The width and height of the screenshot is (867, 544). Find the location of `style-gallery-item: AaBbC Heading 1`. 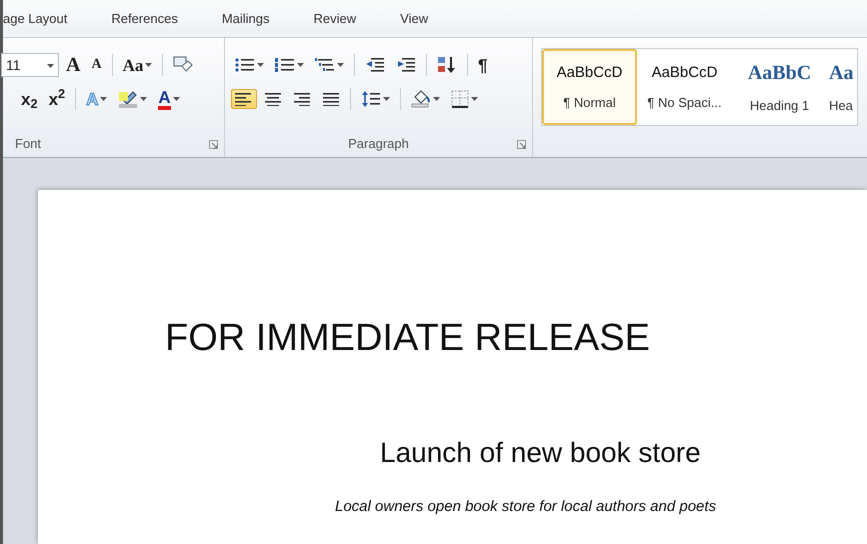

style-gallery-item: AaBbC Heading 1 is located at coordinates (779, 87).